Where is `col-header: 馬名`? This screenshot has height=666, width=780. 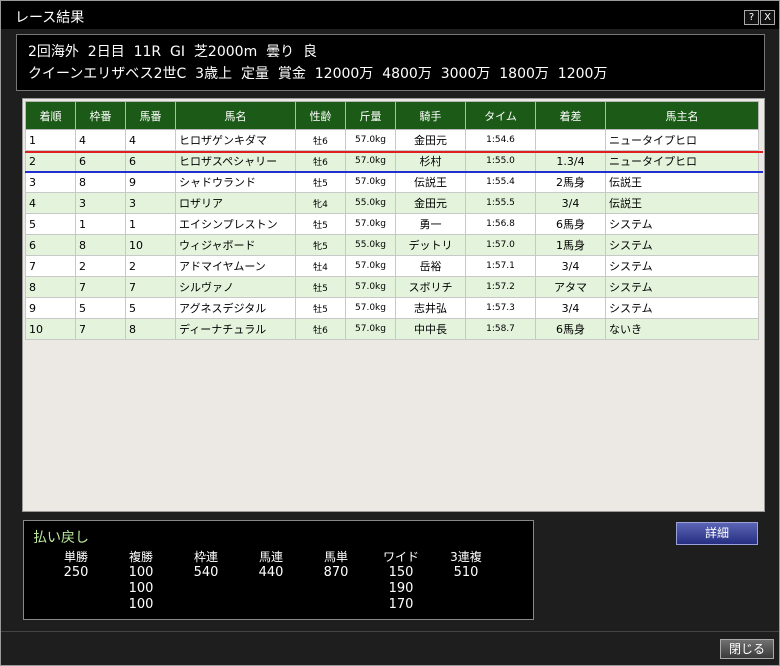
col-header: 馬名 is located at coordinates (235, 115).